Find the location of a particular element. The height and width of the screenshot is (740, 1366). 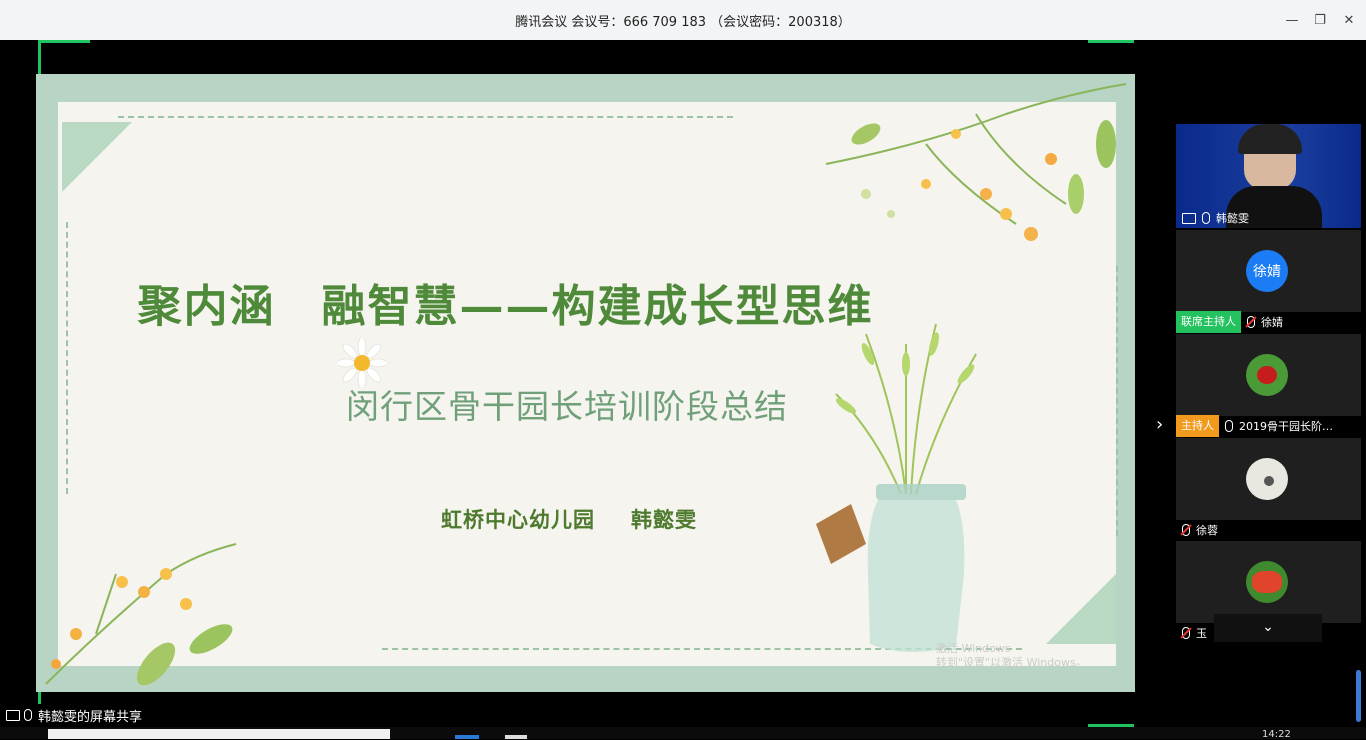

panel-scrollbar is located at coordinates (1358, 696).